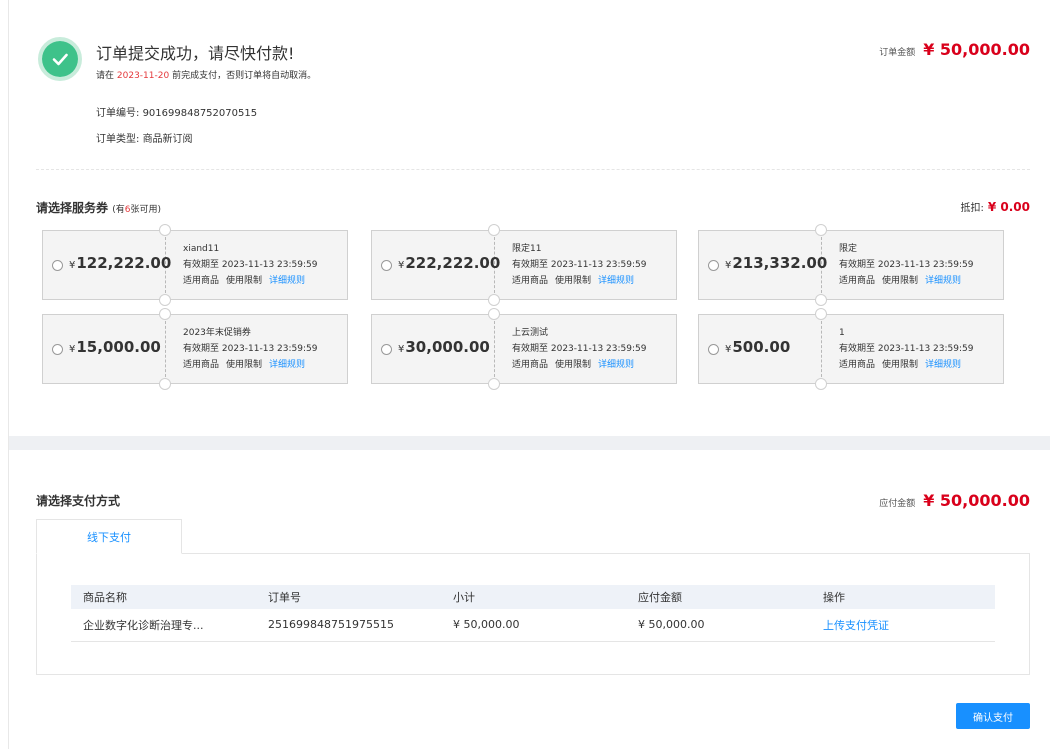 This screenshot has width=1050, height=749. I want to click on payment-deadline: 请在 2023-11-20 前完成支付，否则订单将自动取消。, so click(206, 76).